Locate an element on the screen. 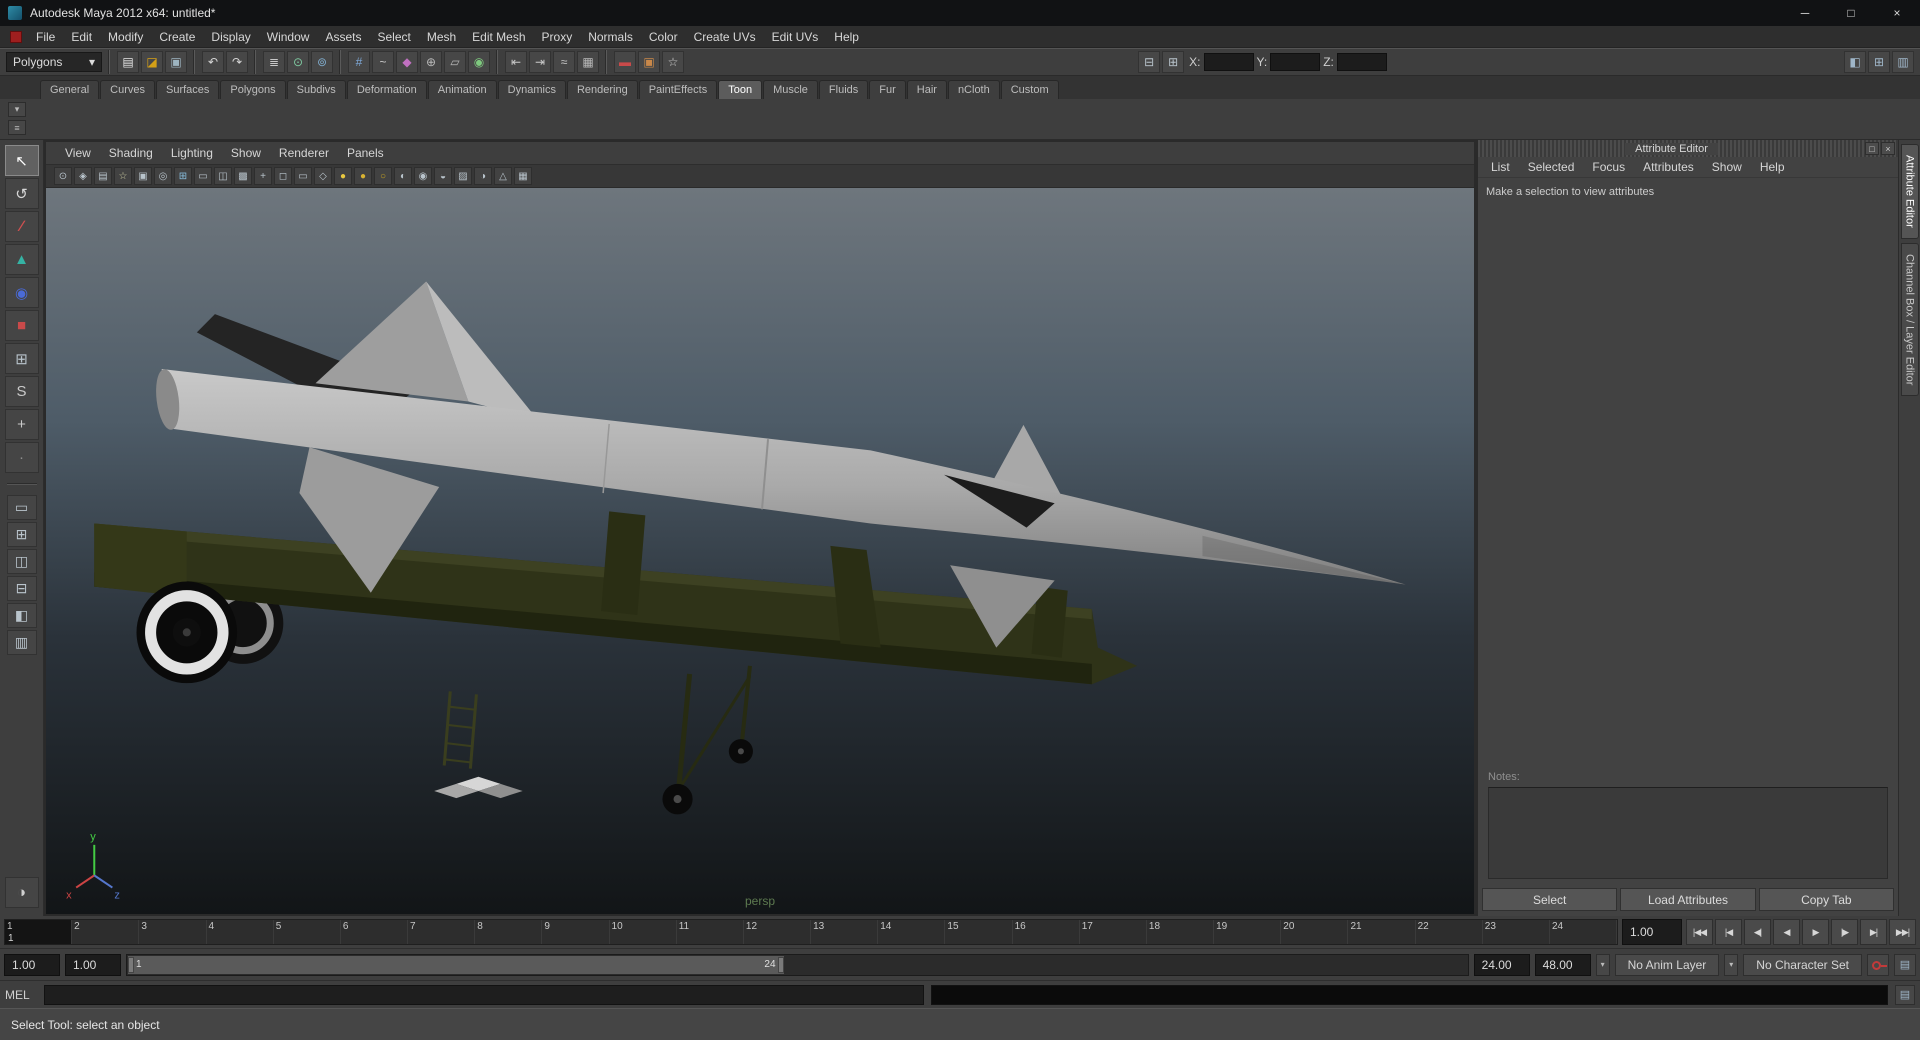 The height and width of the screenshot is (1040, 1920). snap-to-point-icon: ◆ is located at coordinates (407, 62).